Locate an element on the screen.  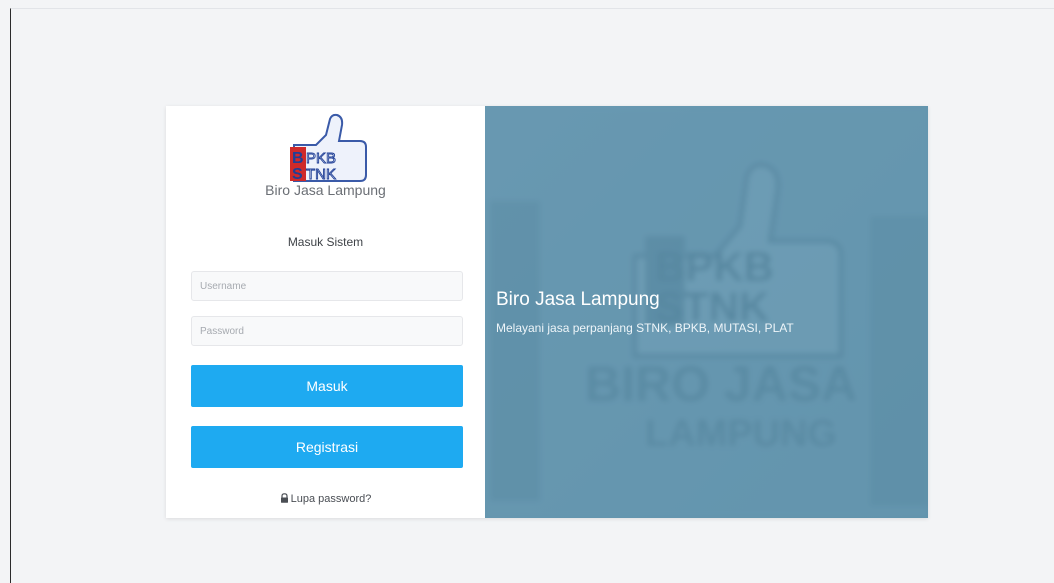
password-input is located at coordinates (327, 331).